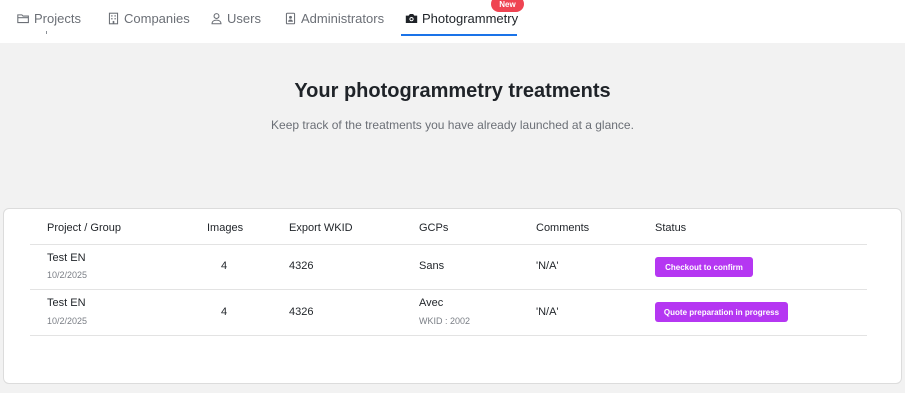 This screenshot has width=905, height=393. What do you see at coordinates (84, 228) in the screenshot?
I see `column-header-project: Project / Group` at bounding box center [84, 228].